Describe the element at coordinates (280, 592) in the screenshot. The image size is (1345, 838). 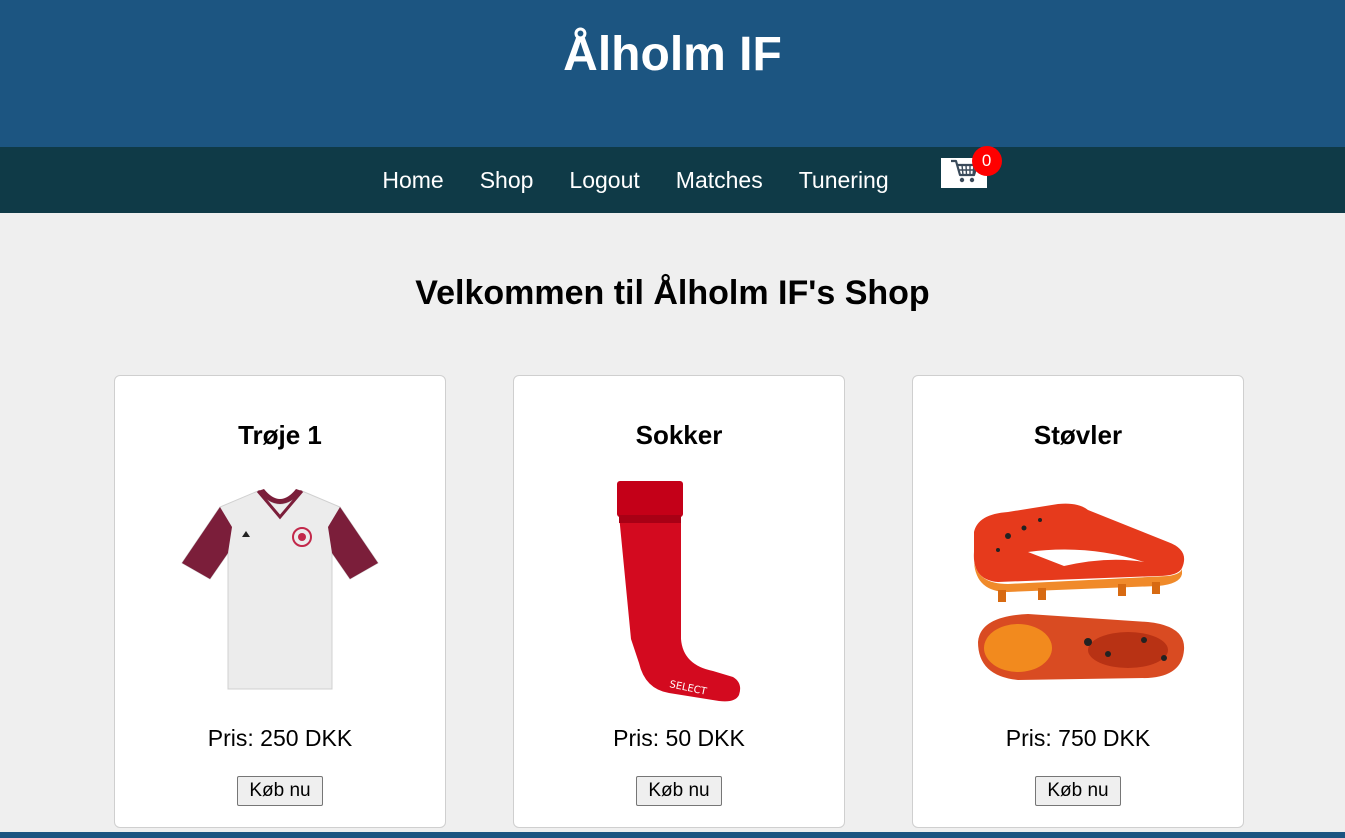
I see `jersey-image` at that location.